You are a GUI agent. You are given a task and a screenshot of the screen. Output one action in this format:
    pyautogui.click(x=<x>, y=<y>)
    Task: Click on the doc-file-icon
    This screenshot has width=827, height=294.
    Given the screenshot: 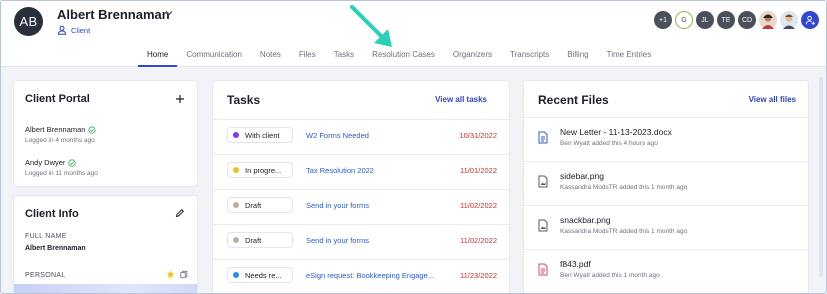 What is the action you would take?
    pyautogui.click(x=543, y=137)
    